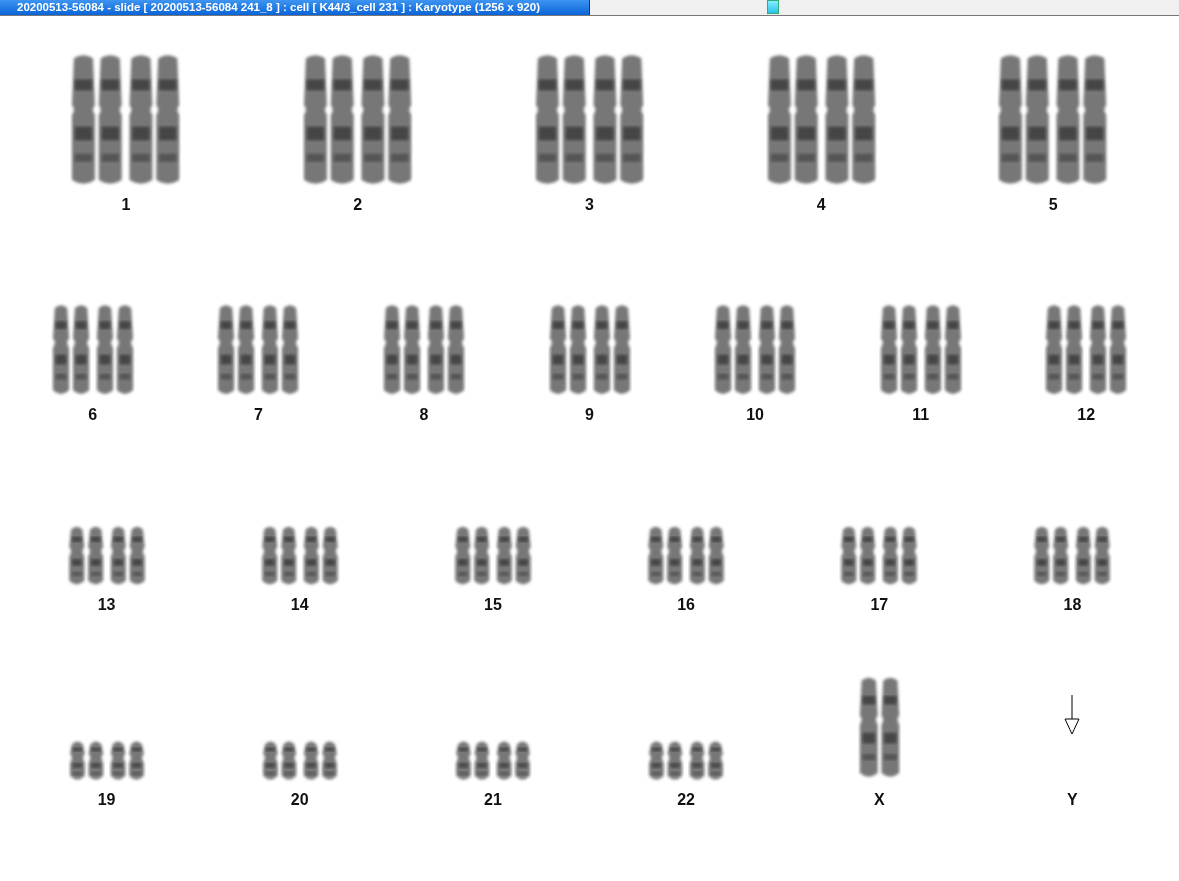  What do you see at coordinates (493, 605) in the screenshot?
I see `chromosome-label: 15` at bounding box center [493, 605].